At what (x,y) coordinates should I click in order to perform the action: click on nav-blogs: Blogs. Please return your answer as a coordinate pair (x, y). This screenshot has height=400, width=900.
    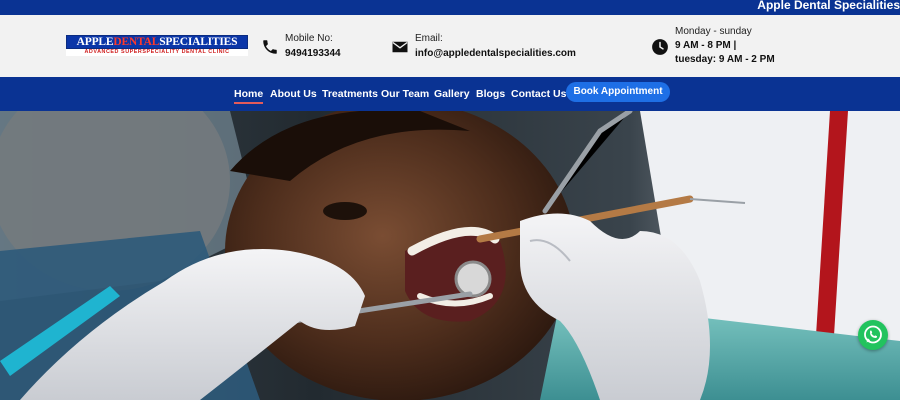
    Looking at the image, I should click on (490, 94).